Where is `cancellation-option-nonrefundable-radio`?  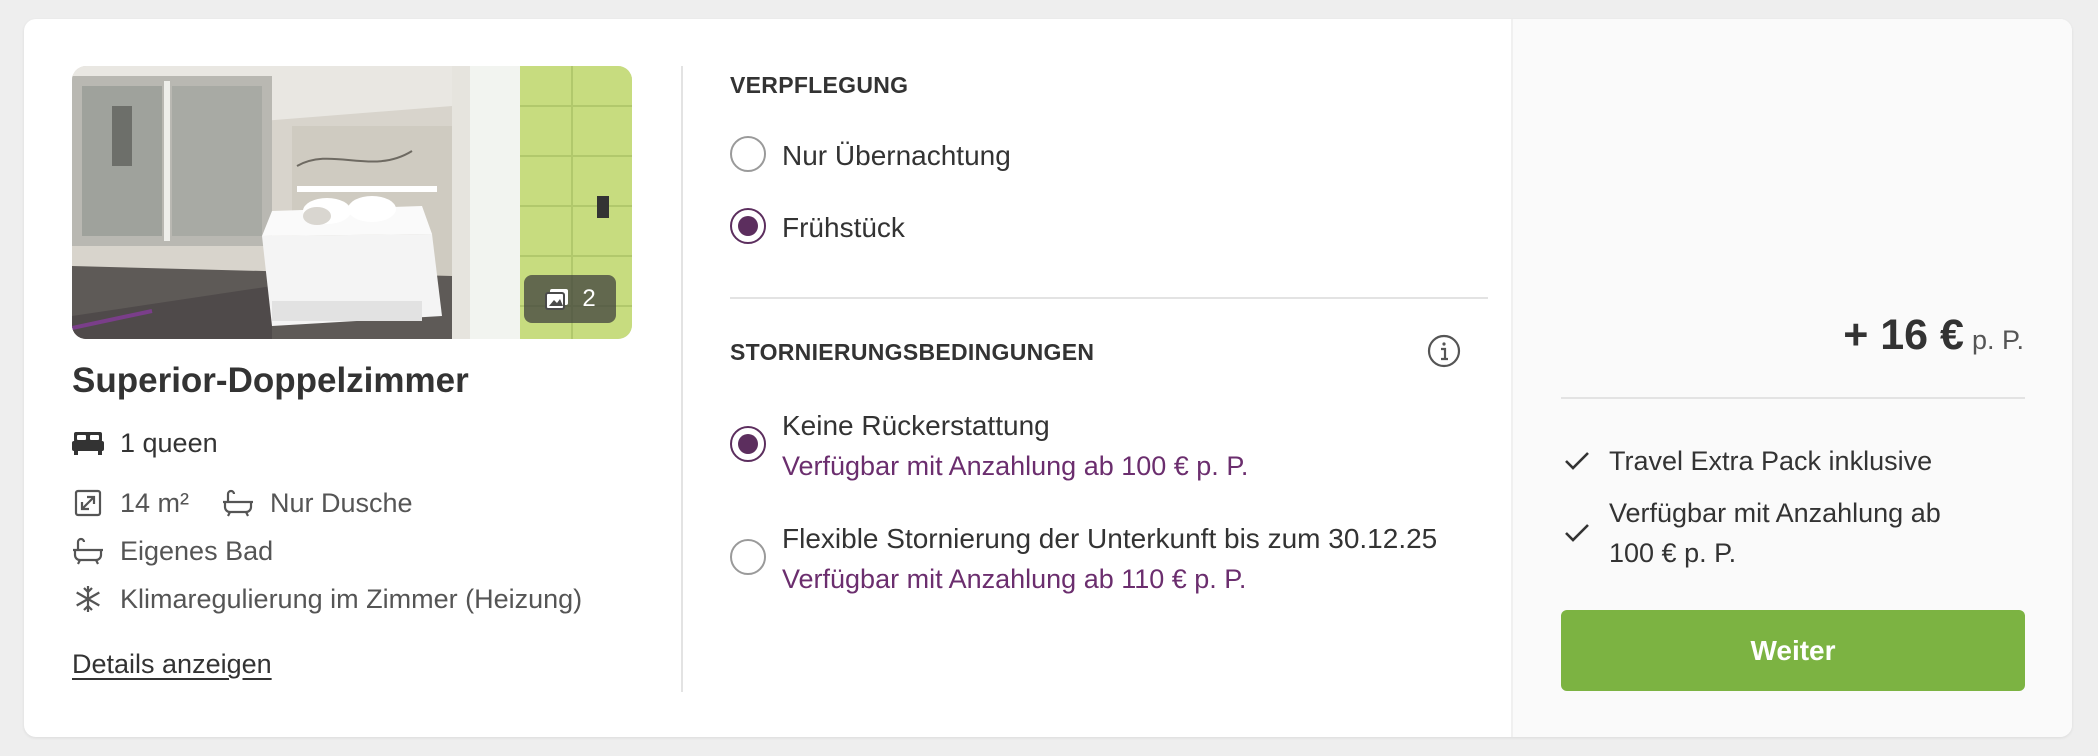 cancellation-option-nonrefundable-radio is located at coordinates (748, 444).